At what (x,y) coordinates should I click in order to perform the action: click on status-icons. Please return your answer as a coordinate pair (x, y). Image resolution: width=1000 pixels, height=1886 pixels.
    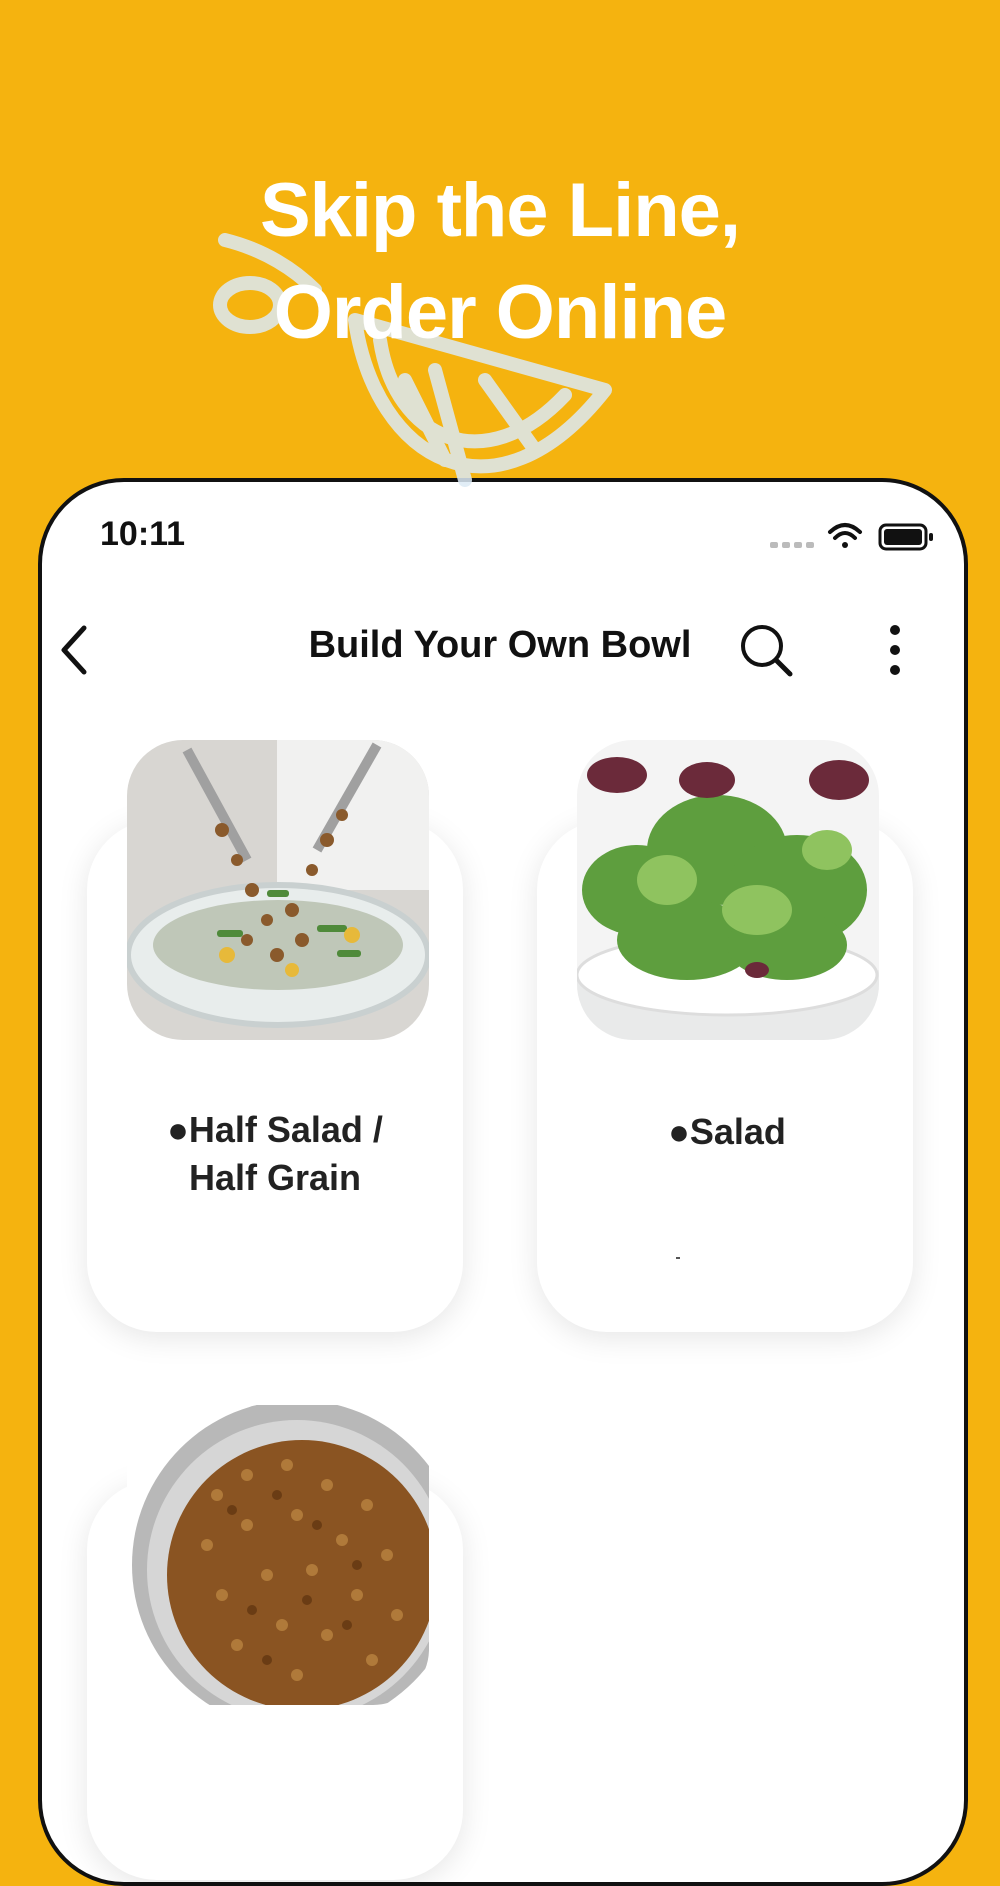
    Looking at the image, I should click on (851, 537).